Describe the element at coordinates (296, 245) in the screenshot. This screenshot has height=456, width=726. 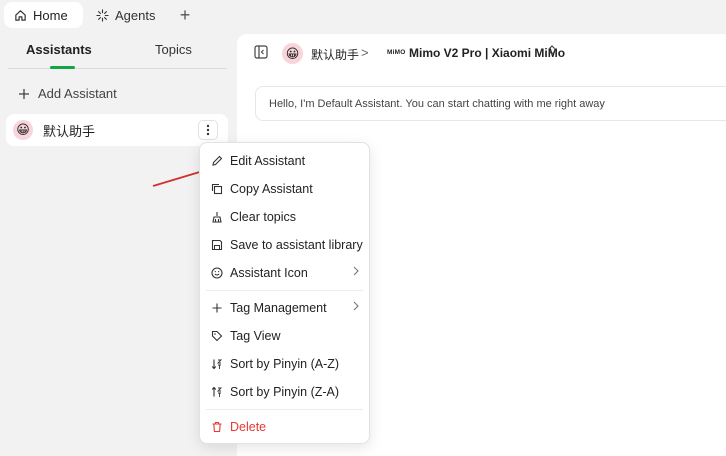
I see `menu-item-label: Save to assistant library` at that location.